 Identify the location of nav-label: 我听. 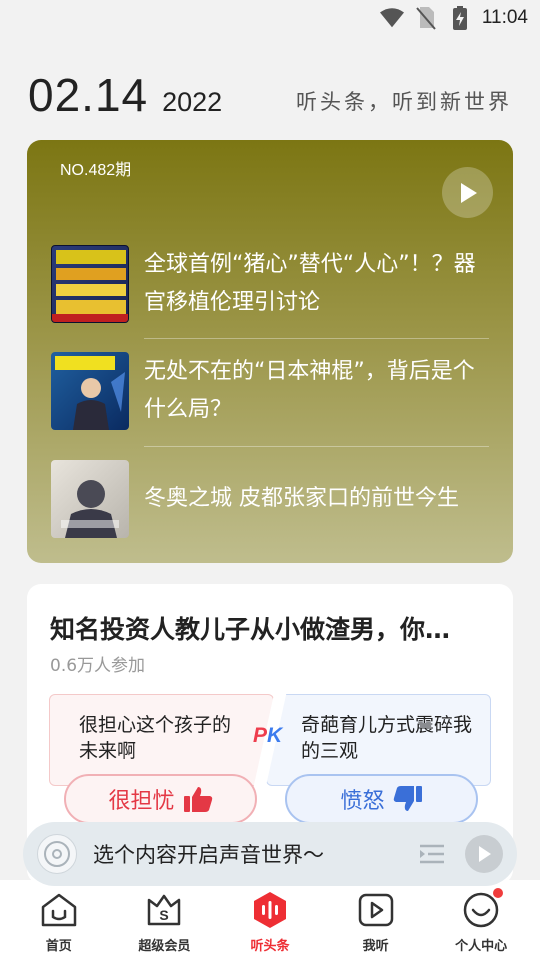
(375, 946).